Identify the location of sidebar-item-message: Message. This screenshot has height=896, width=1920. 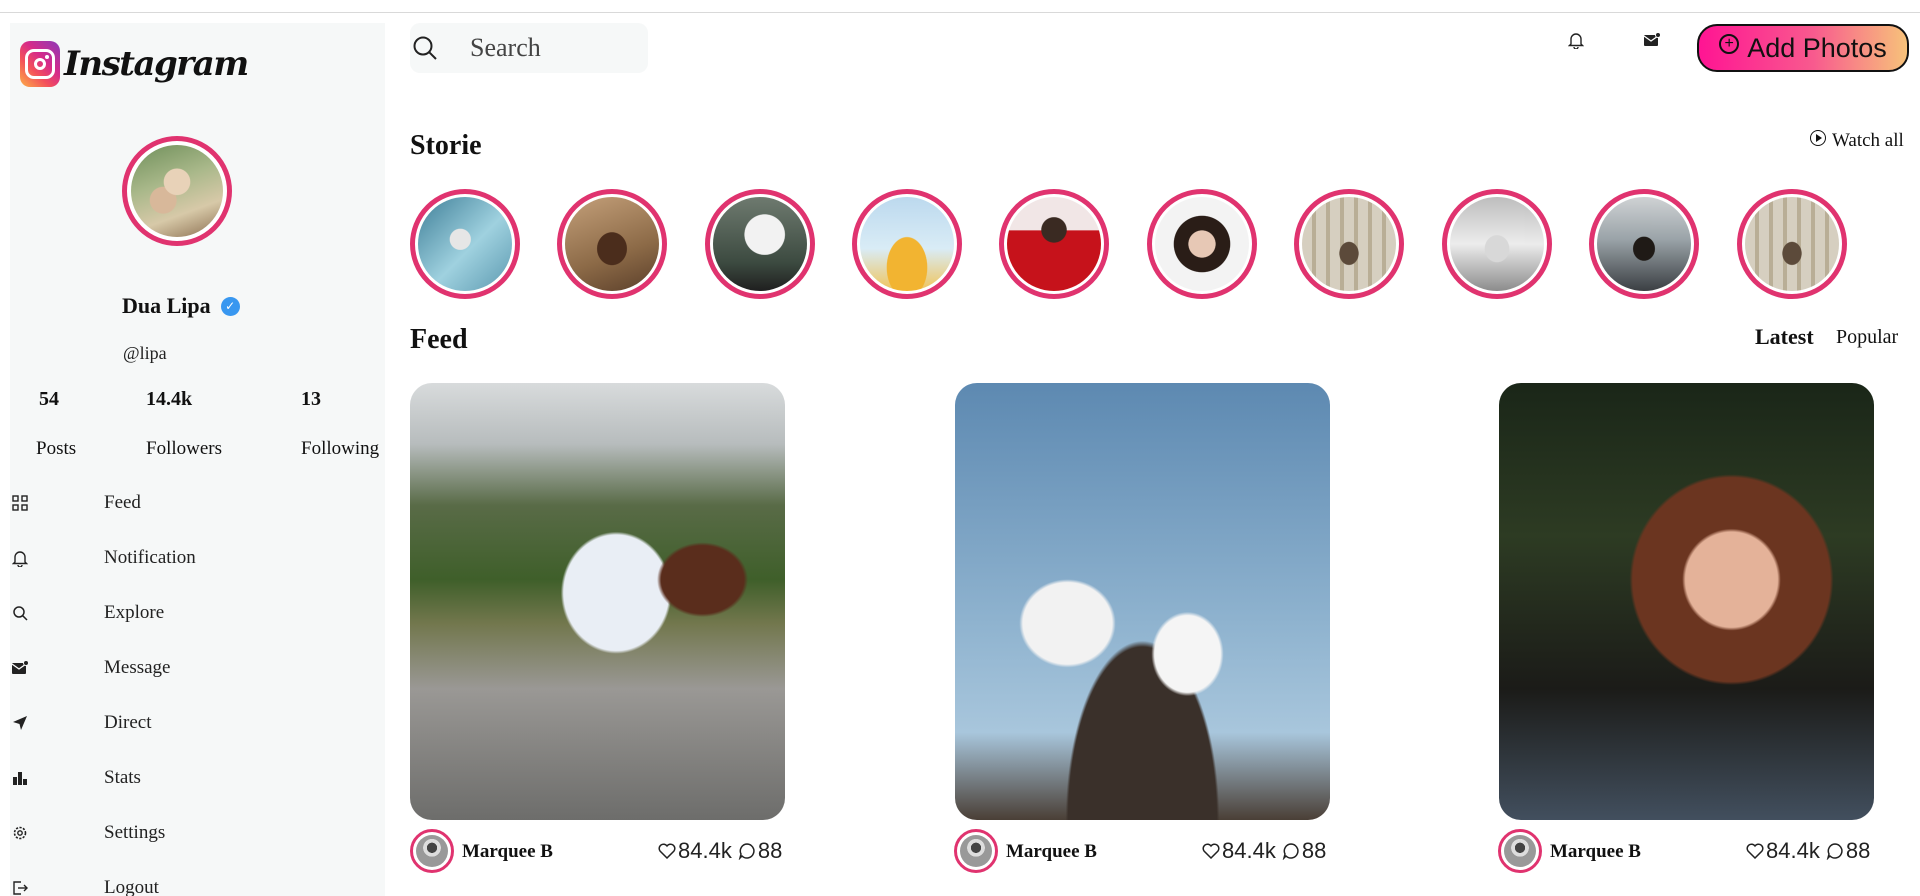
(197, 668).